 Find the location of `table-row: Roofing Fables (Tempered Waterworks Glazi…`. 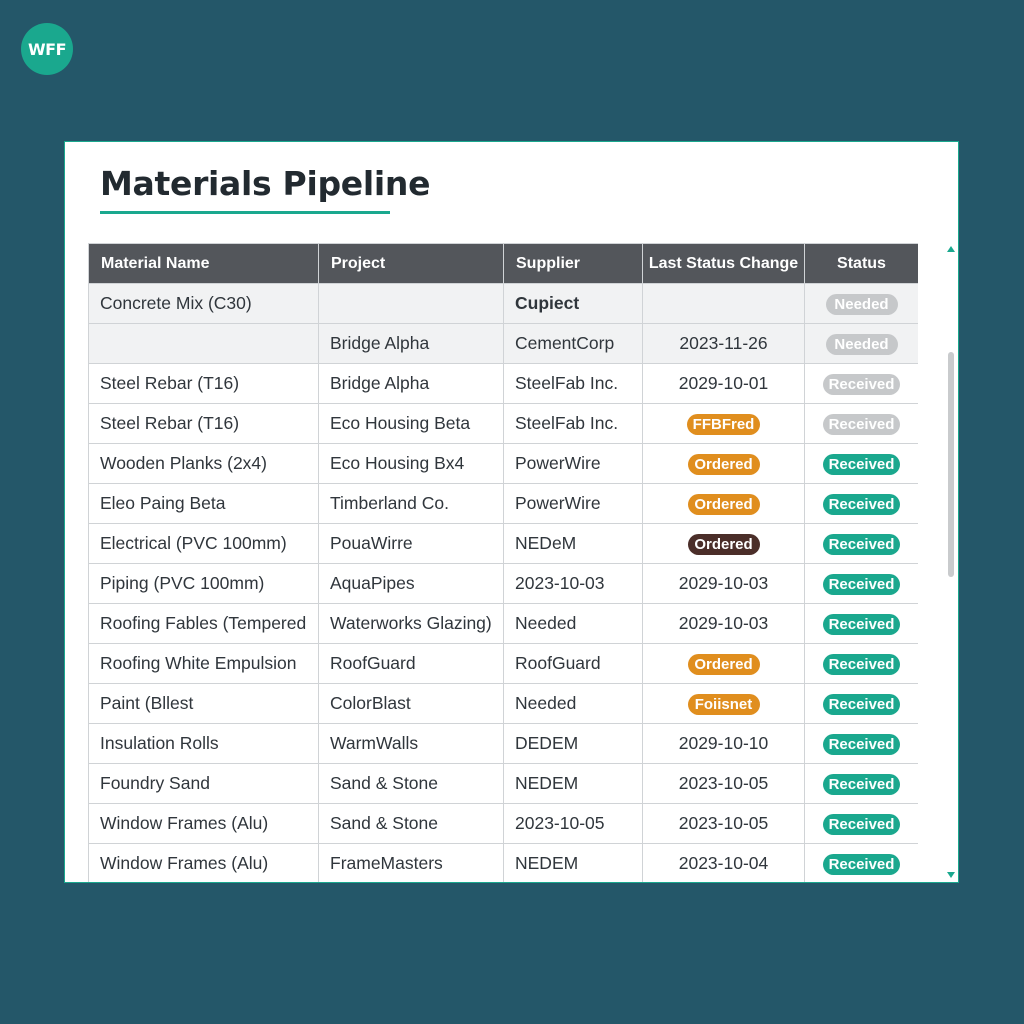

table-row: Roofing Fables (Tempered Waterworks Glazi… is located at coordinates (503, 623).